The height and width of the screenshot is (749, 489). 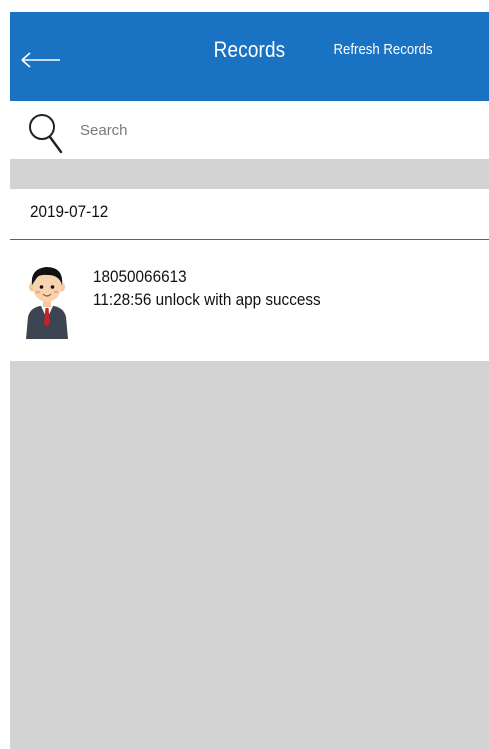 I want to click on top-bar: Records Refresh Records, so click(x=249, y=56).